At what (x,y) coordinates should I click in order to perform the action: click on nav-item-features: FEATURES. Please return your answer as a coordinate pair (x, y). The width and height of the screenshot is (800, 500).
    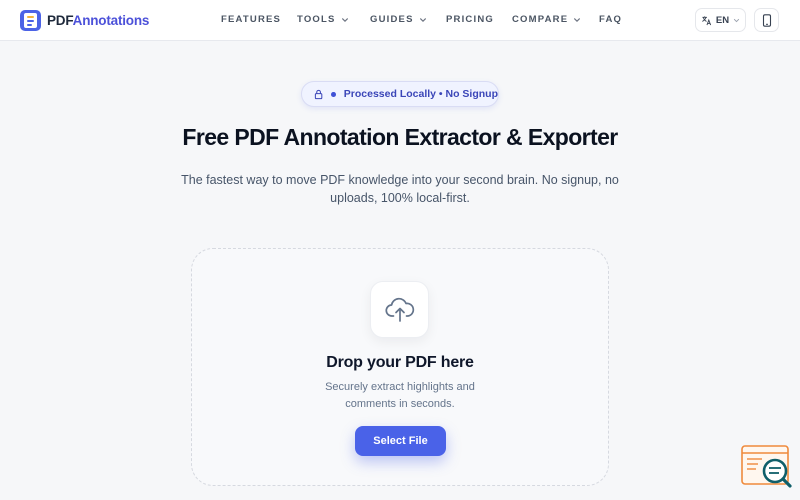
    Looking at the image, I should click on (251, 19).